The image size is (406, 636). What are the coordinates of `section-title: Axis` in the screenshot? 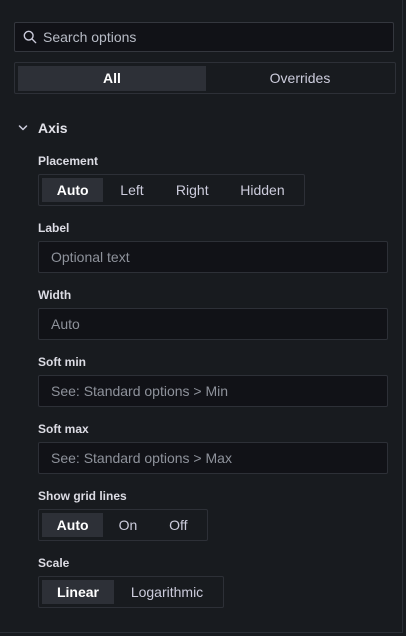 It's located at (53, 128).